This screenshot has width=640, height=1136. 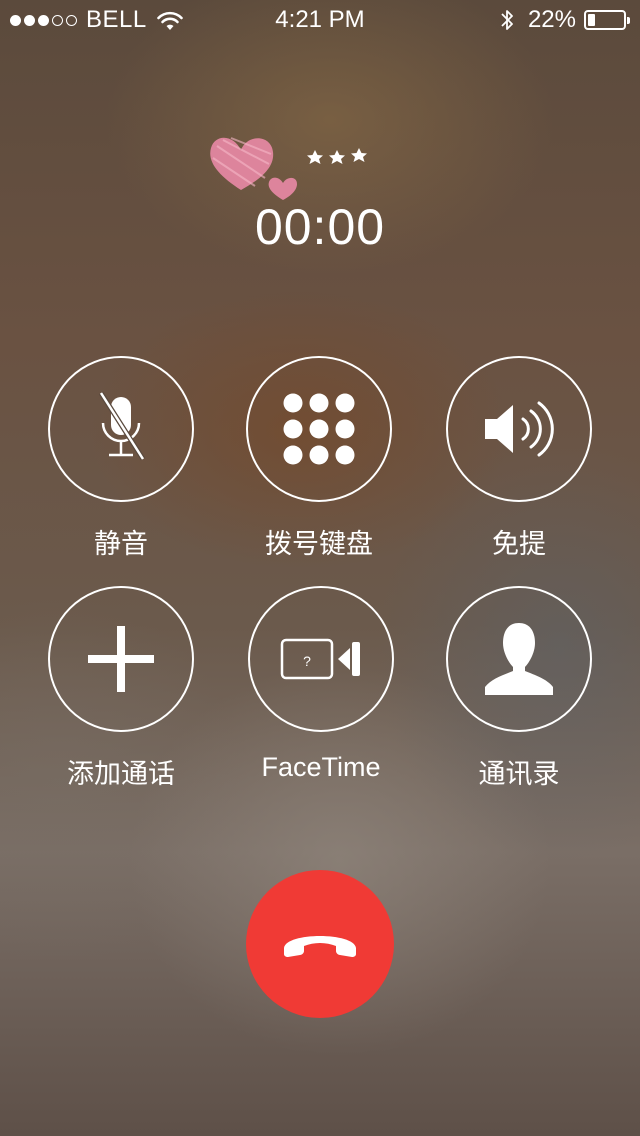 What do you see at coordinates (288, 168) in the screenshot?
I see `caller-heart-stars-image` at bounding box center [288, 168].